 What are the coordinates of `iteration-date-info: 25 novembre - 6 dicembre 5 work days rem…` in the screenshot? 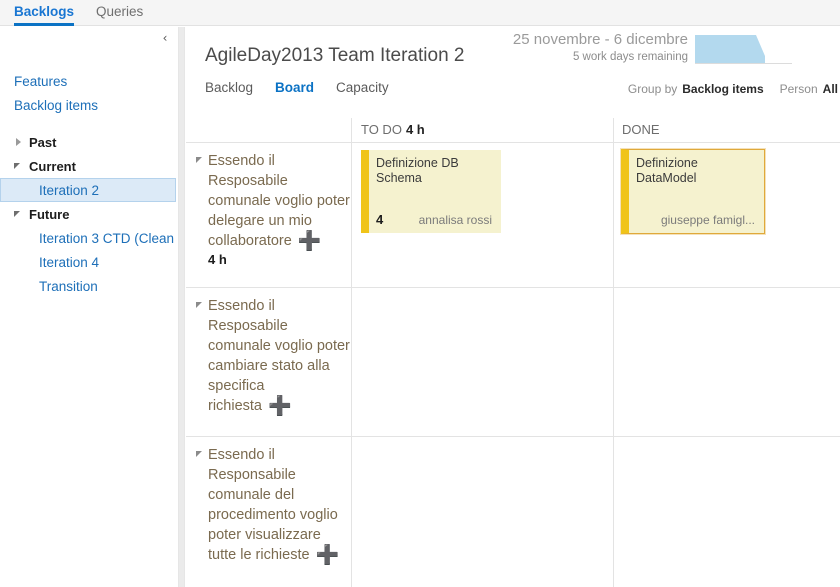 It's located at (600, 47).